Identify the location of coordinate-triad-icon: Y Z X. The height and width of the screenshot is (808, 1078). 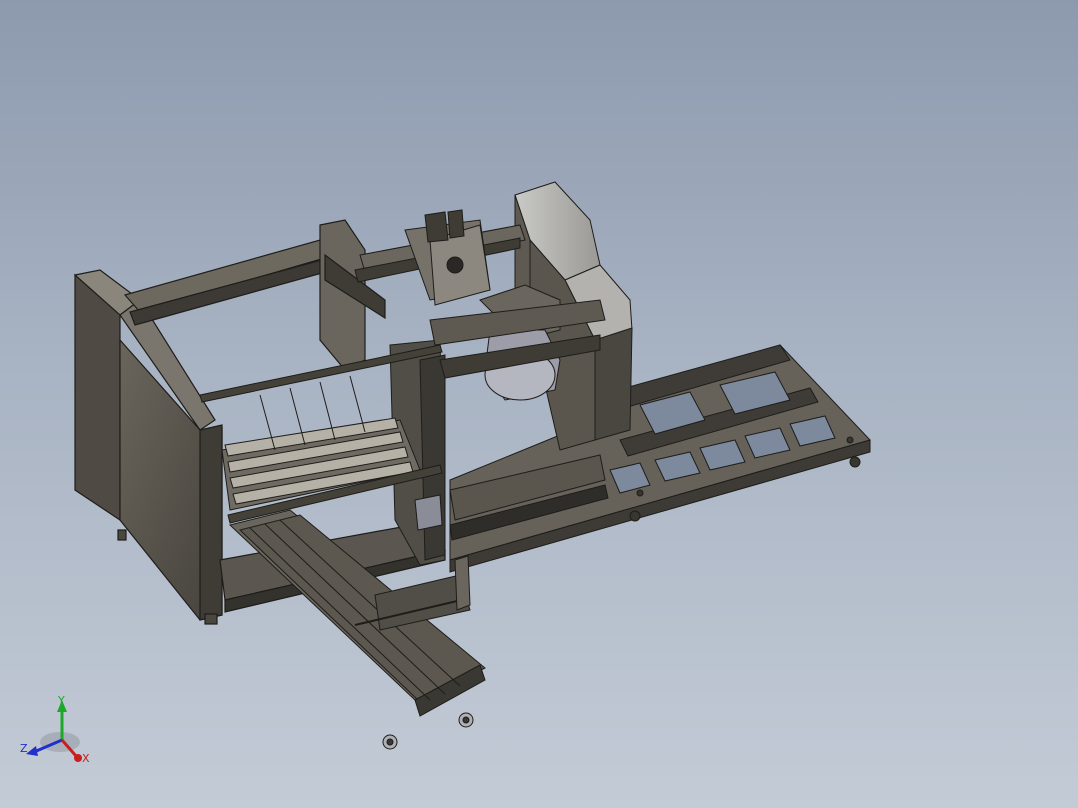
(55, 729).